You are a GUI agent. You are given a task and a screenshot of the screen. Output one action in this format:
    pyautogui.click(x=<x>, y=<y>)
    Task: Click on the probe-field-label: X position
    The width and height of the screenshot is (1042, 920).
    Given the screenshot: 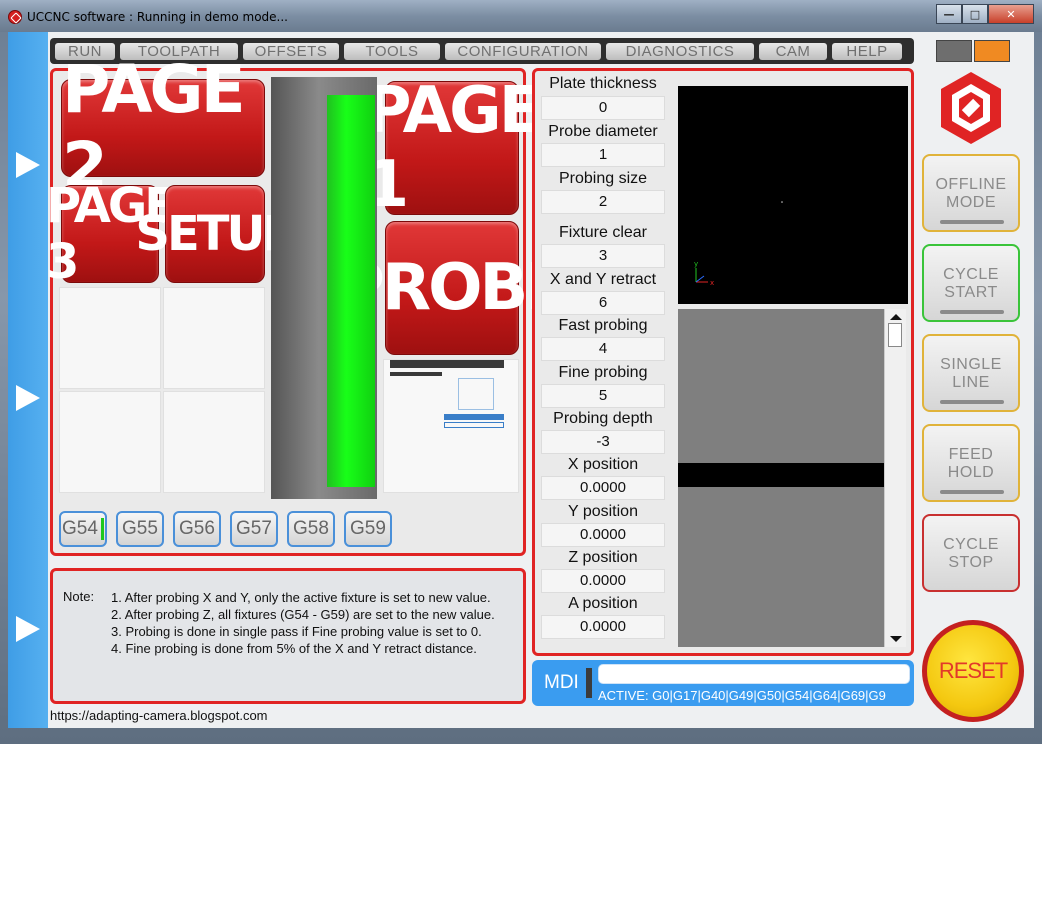 What is the action you would take?
    pyautogui.click(x=603, y=464)
    